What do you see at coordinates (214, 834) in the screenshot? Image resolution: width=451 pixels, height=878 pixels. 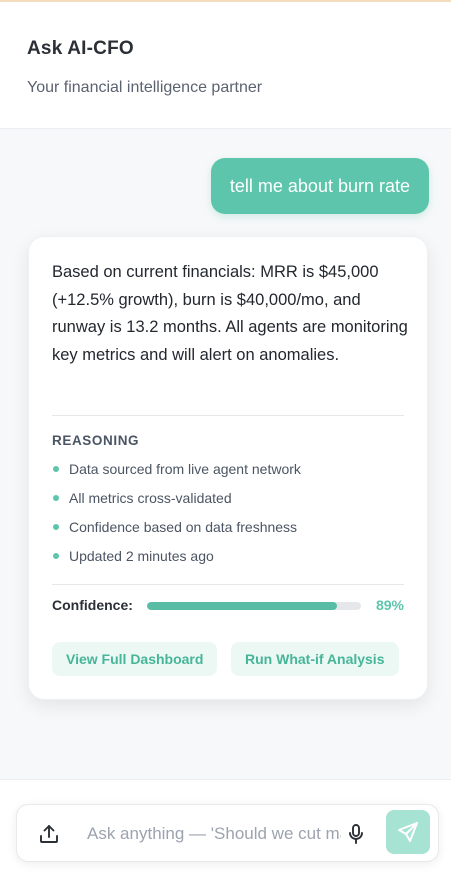 I see `ask-input` at bounding box center [214, 834].